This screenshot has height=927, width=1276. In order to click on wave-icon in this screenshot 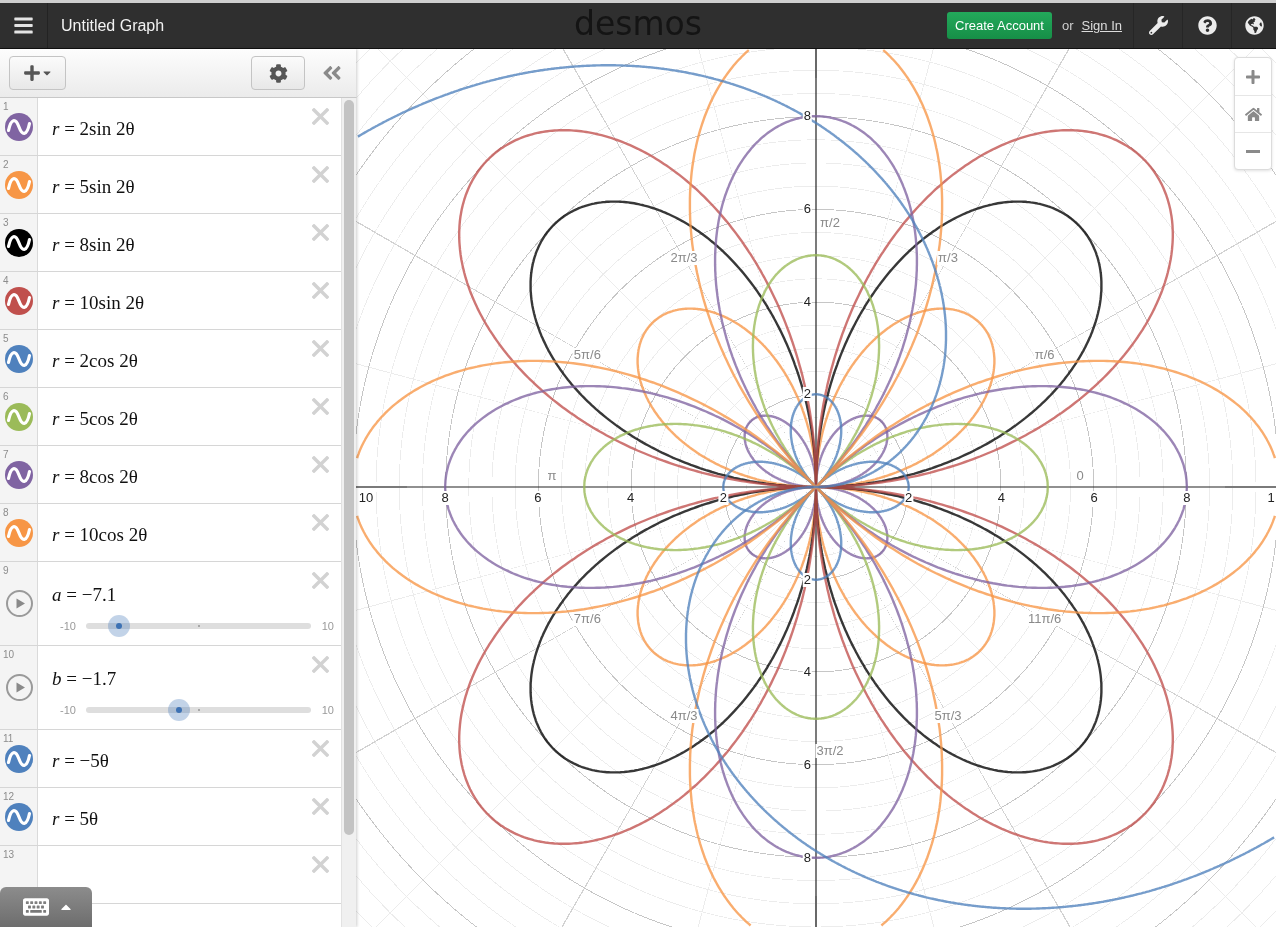, I will do `click(19, 243)`.